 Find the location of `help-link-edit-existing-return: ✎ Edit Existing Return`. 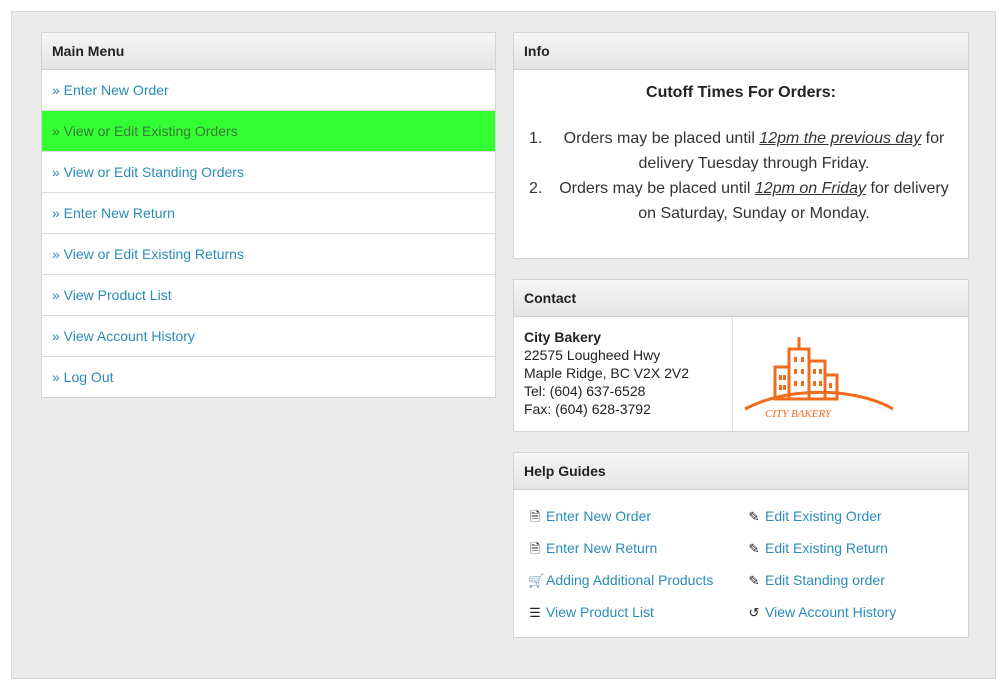

help-link-edit-existing-return: ✎ Edit Existing Return is located at coordinates (817, 548).